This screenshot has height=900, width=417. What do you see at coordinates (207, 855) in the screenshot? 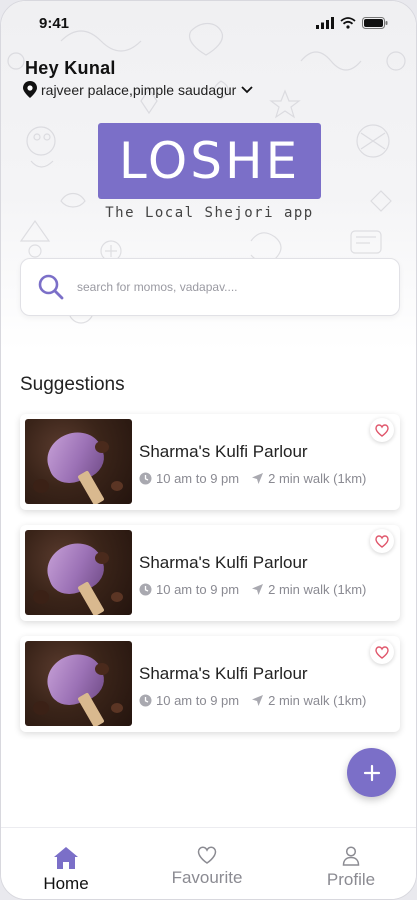
I see `heart-outline-icon` at bounding box center [207, 855].